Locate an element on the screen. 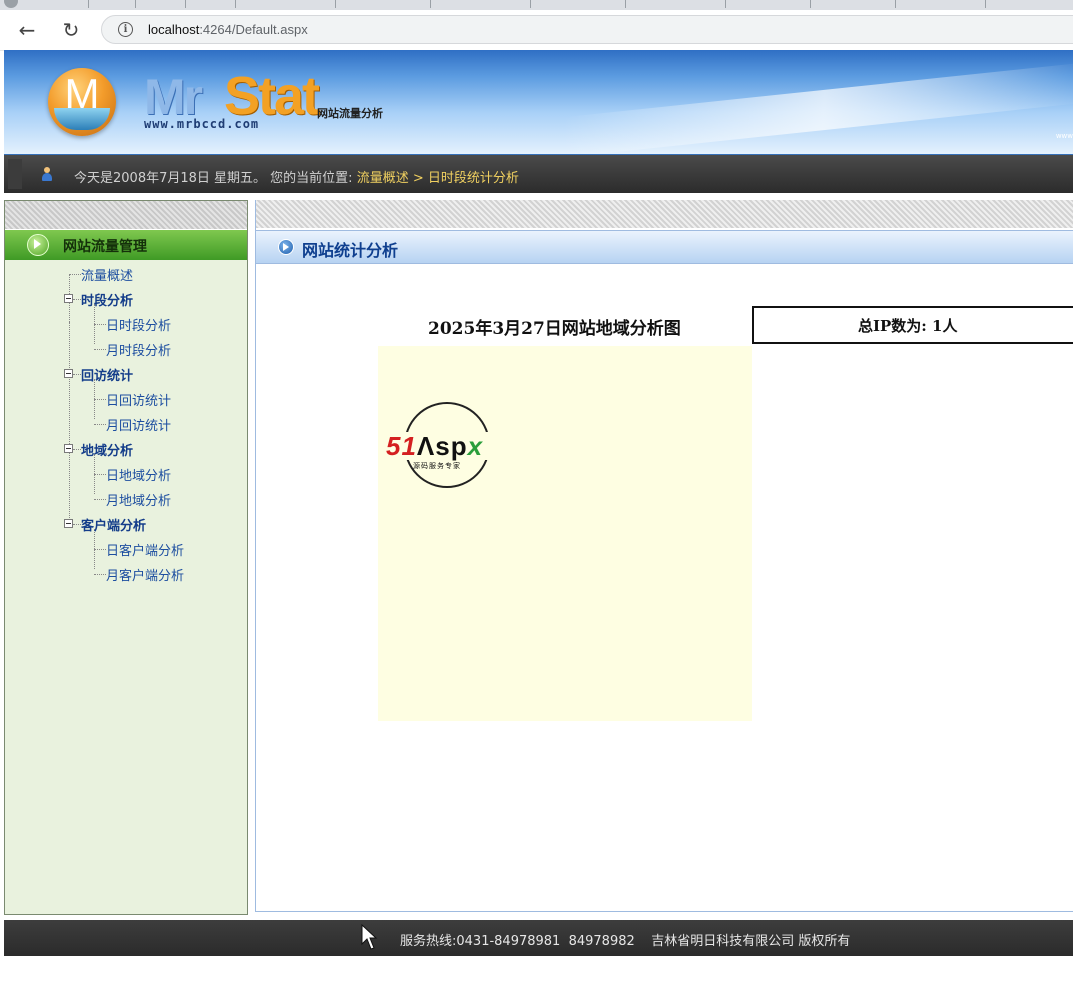 This screenshot has width=1073, height=988. logo-globe-icon: M is located at coordinates (82, 102).